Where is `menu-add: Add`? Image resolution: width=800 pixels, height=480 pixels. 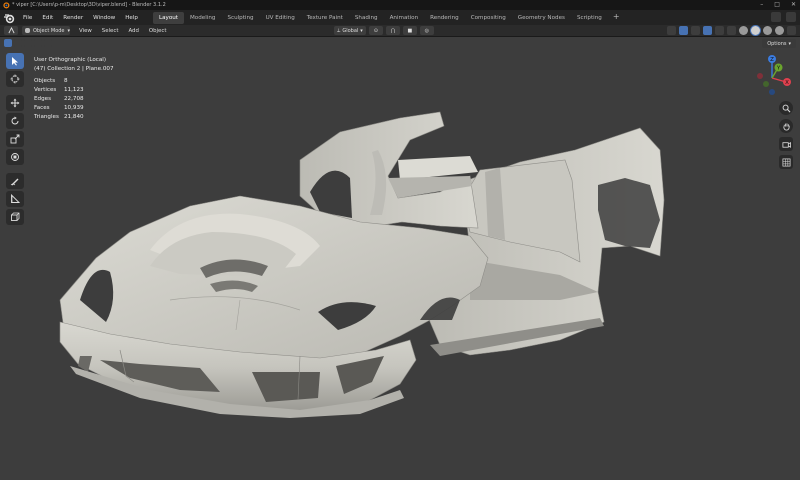
menu-add: Add is located at coordinates (133, 31).